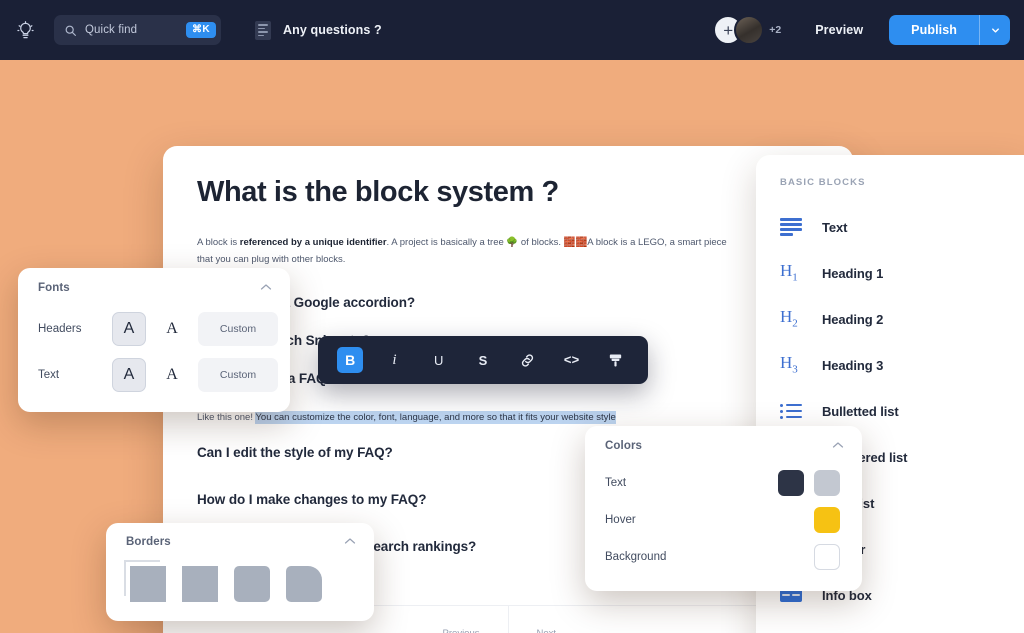 The width and height of the screenshot is (1024, 633). What do you see at coordinates (789, 272) in the screenshot?
I see `h1-icon: H1` at bounding box center [789, 272].